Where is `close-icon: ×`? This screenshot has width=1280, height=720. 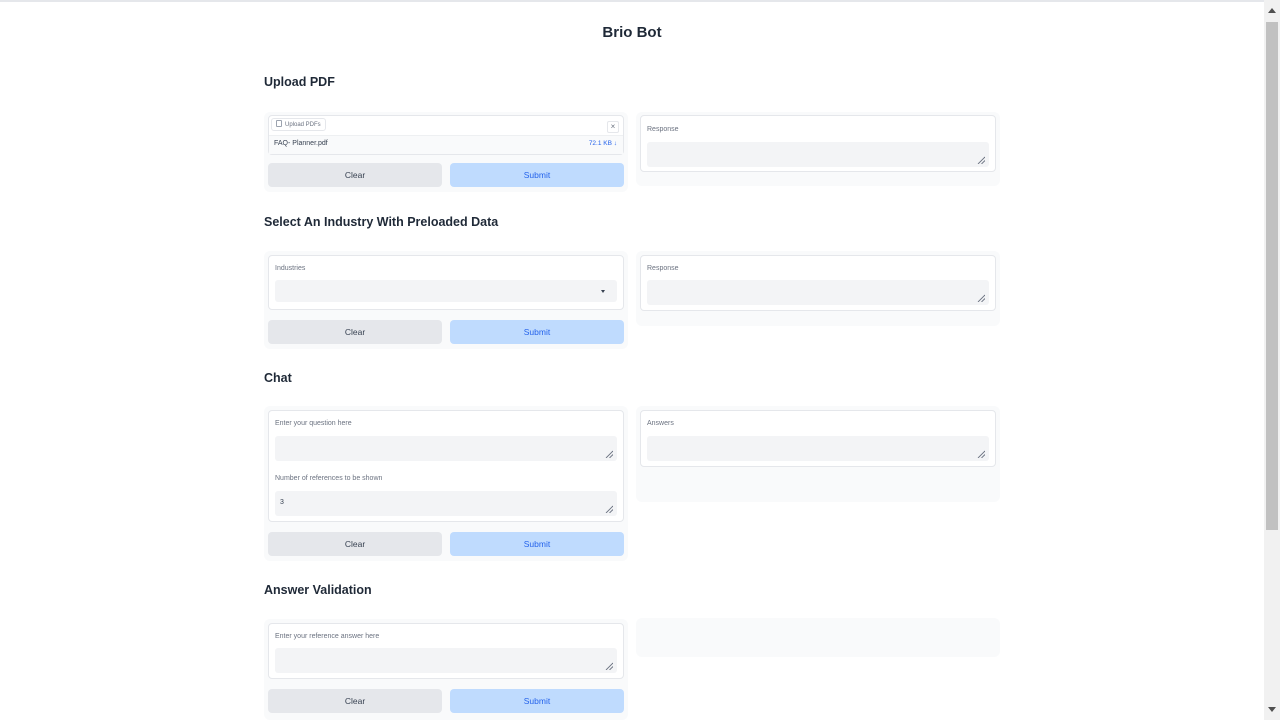 close-icon: × is located at coordinates (613, 127).